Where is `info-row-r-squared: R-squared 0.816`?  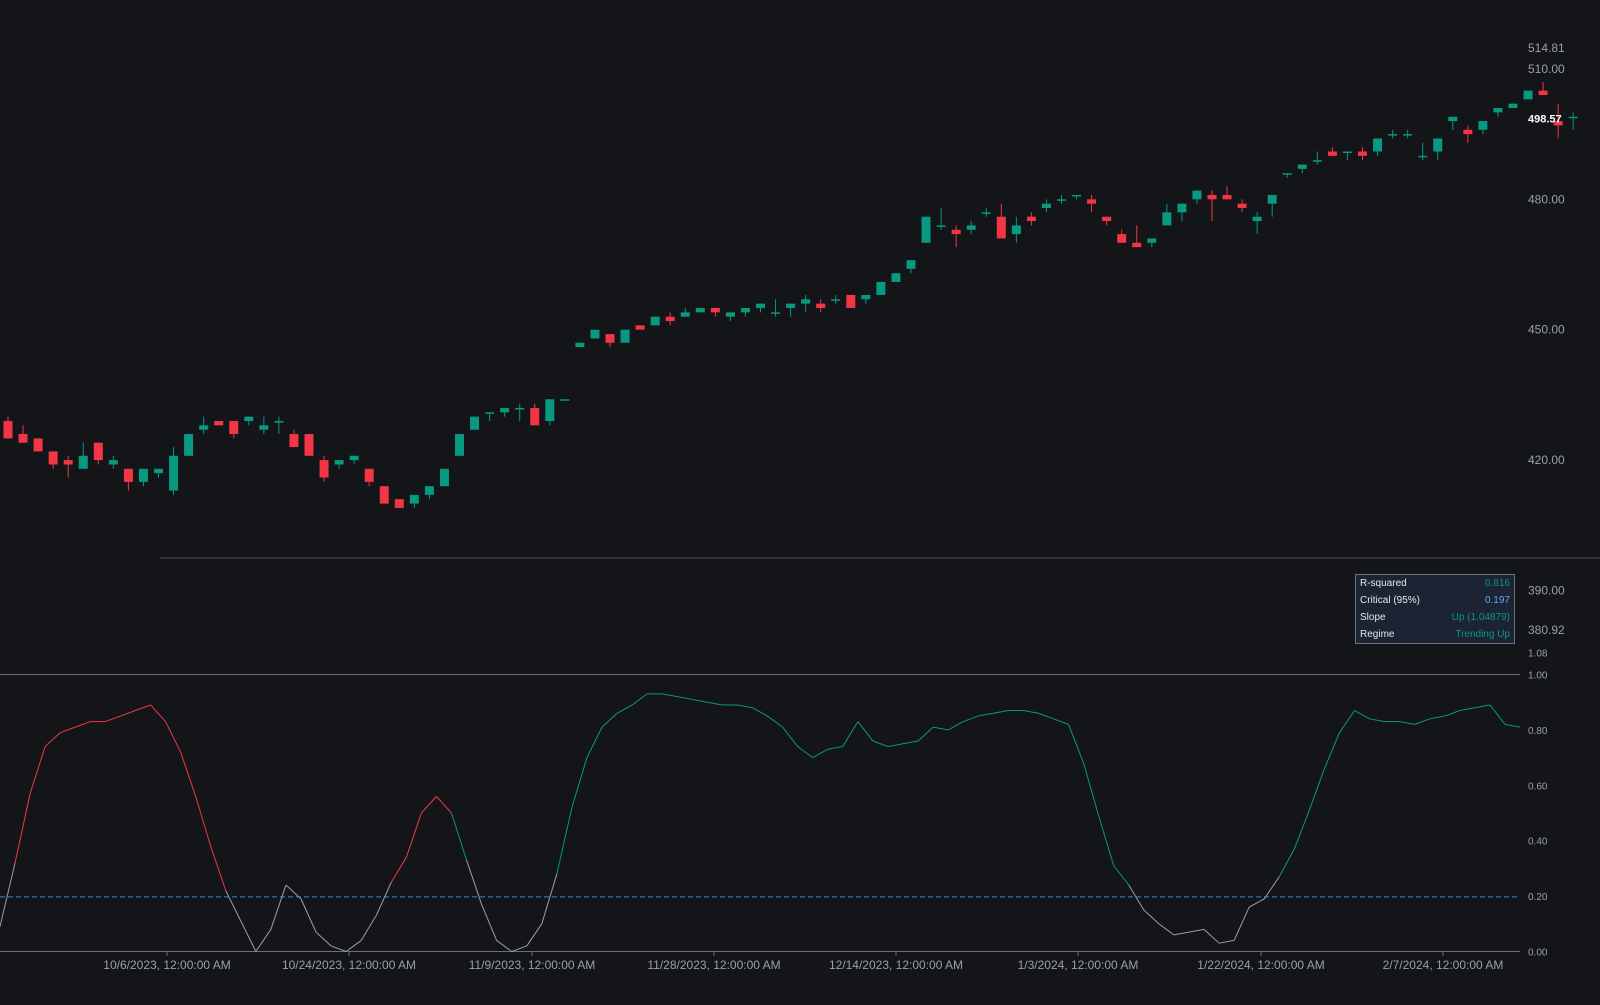 info-row-r-squared: R-squared 0.816 is located at coordinates (1435, 583).